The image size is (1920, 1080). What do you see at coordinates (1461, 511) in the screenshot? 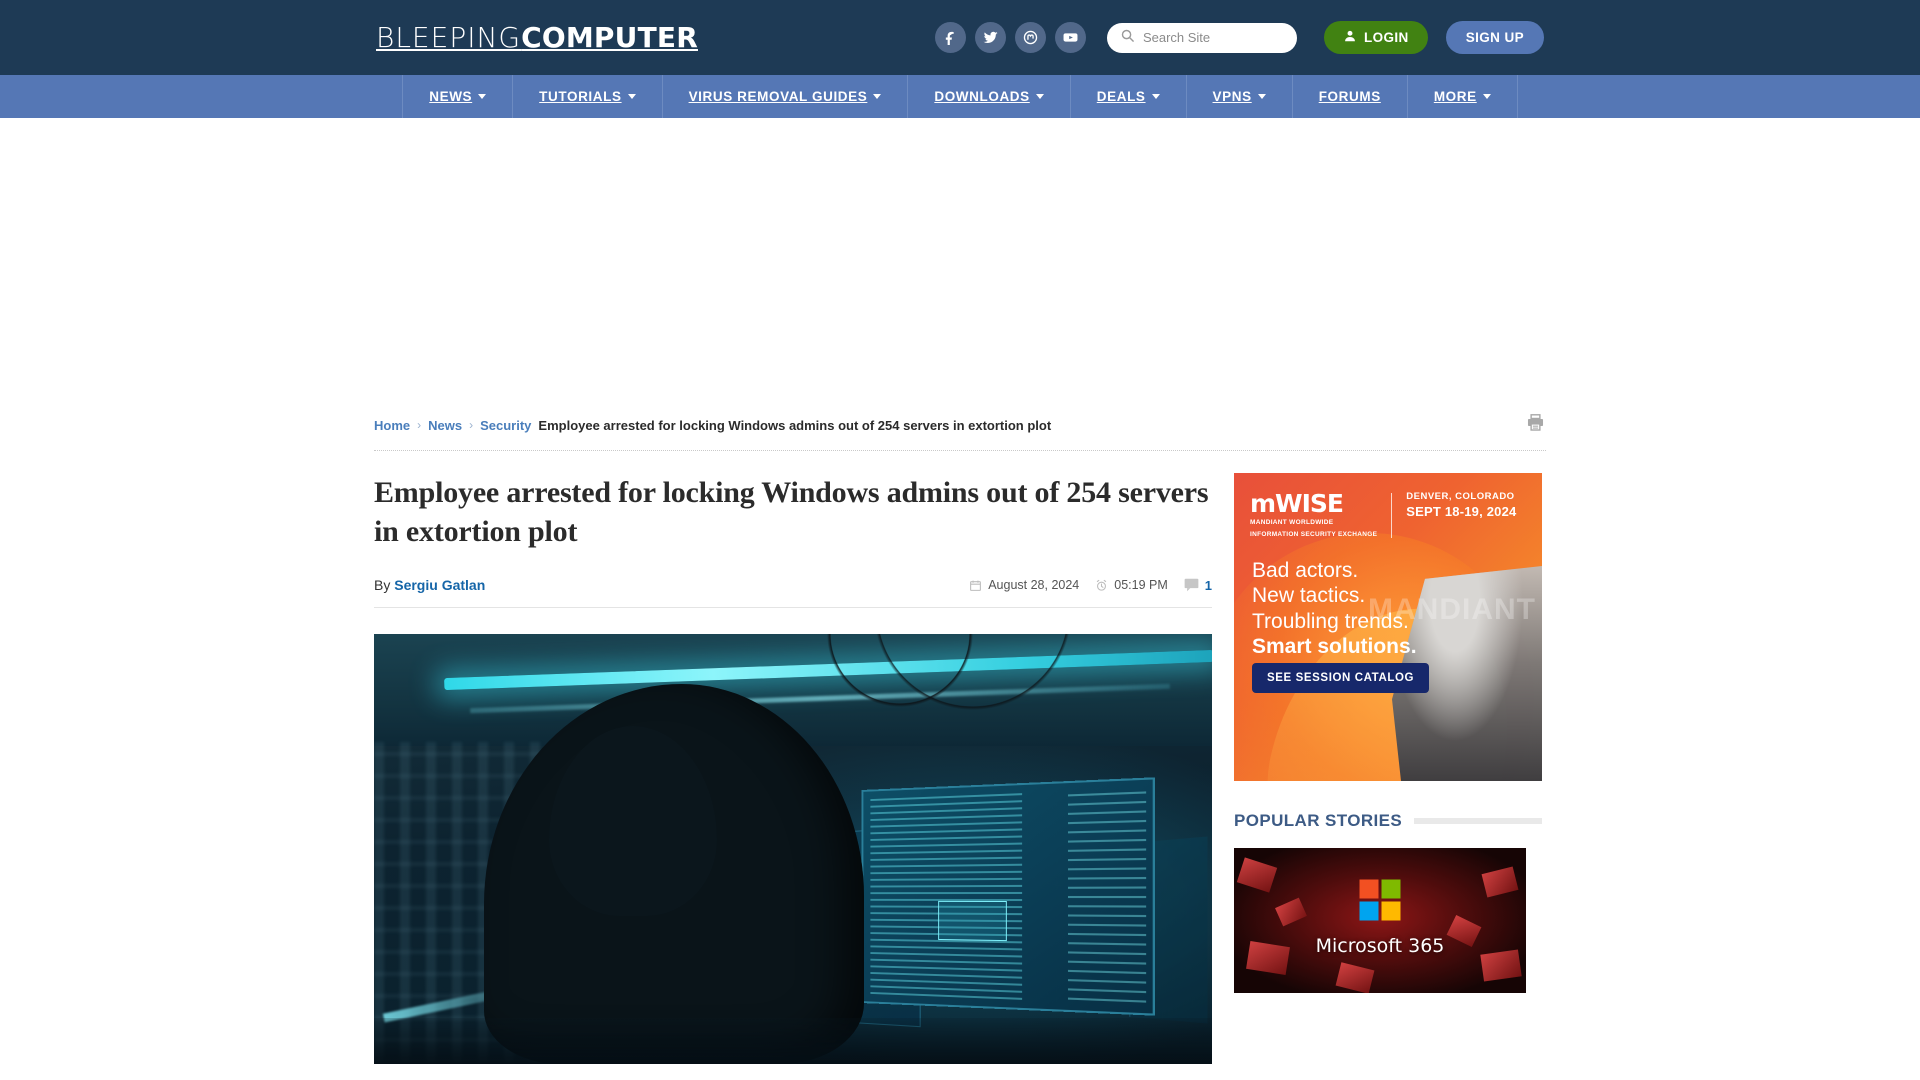
I see `ad-dates: SEPT 18-19, 2024` at bounding box center [1461, 511].